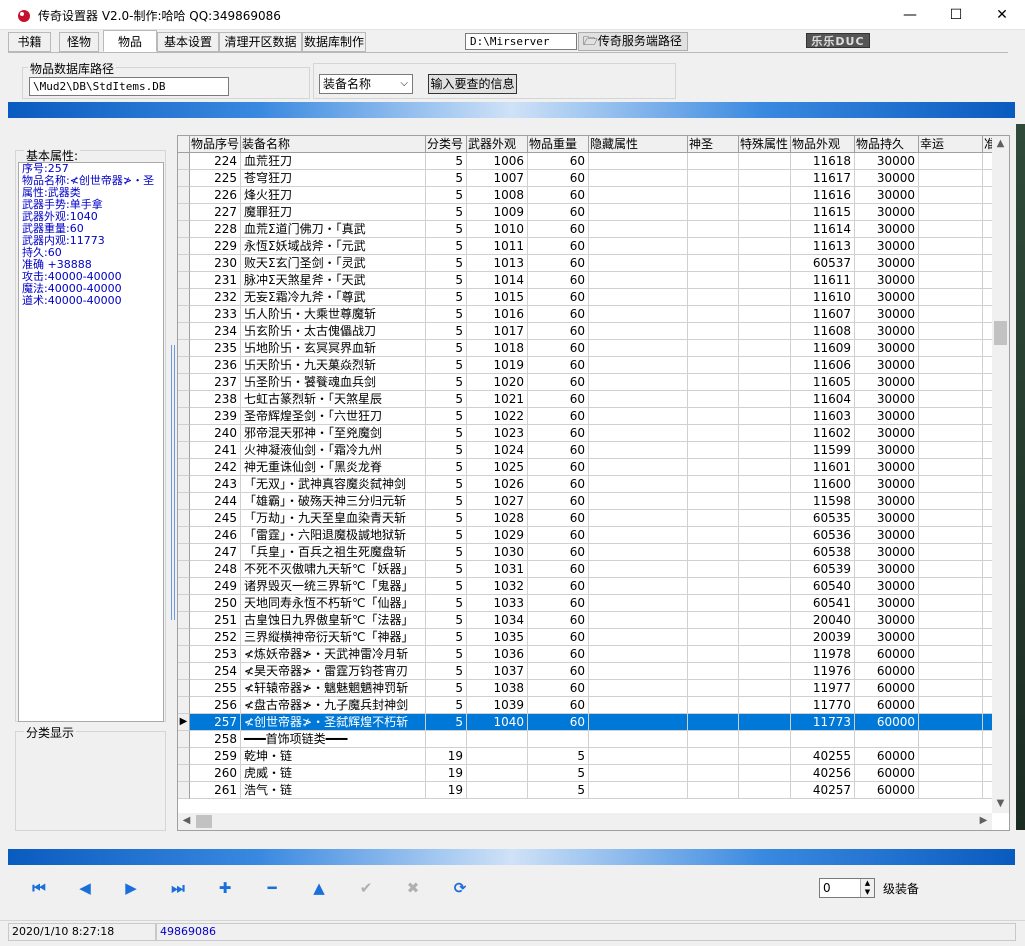 Image resolution: width=1025 pixels, height=946 pixels. I want to click on table-cell: 1022, so click(497, 416).